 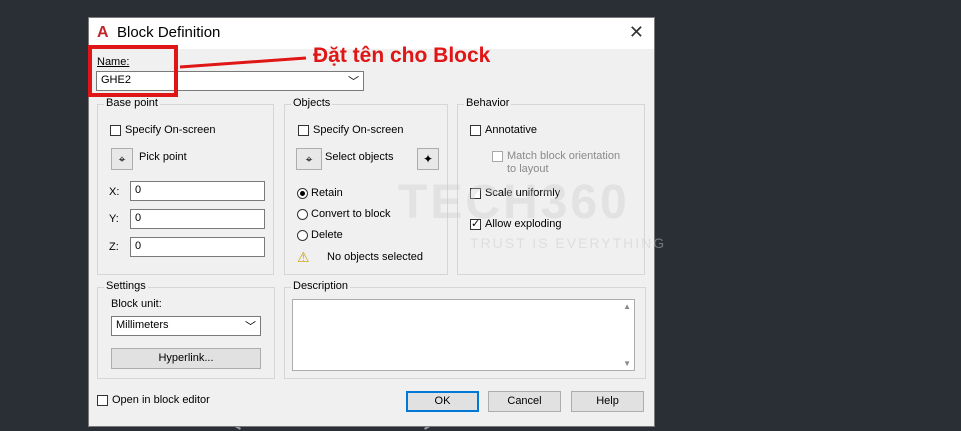 I want to click on base-specify-onscreen-checkbox, so click(x=115, y=130).